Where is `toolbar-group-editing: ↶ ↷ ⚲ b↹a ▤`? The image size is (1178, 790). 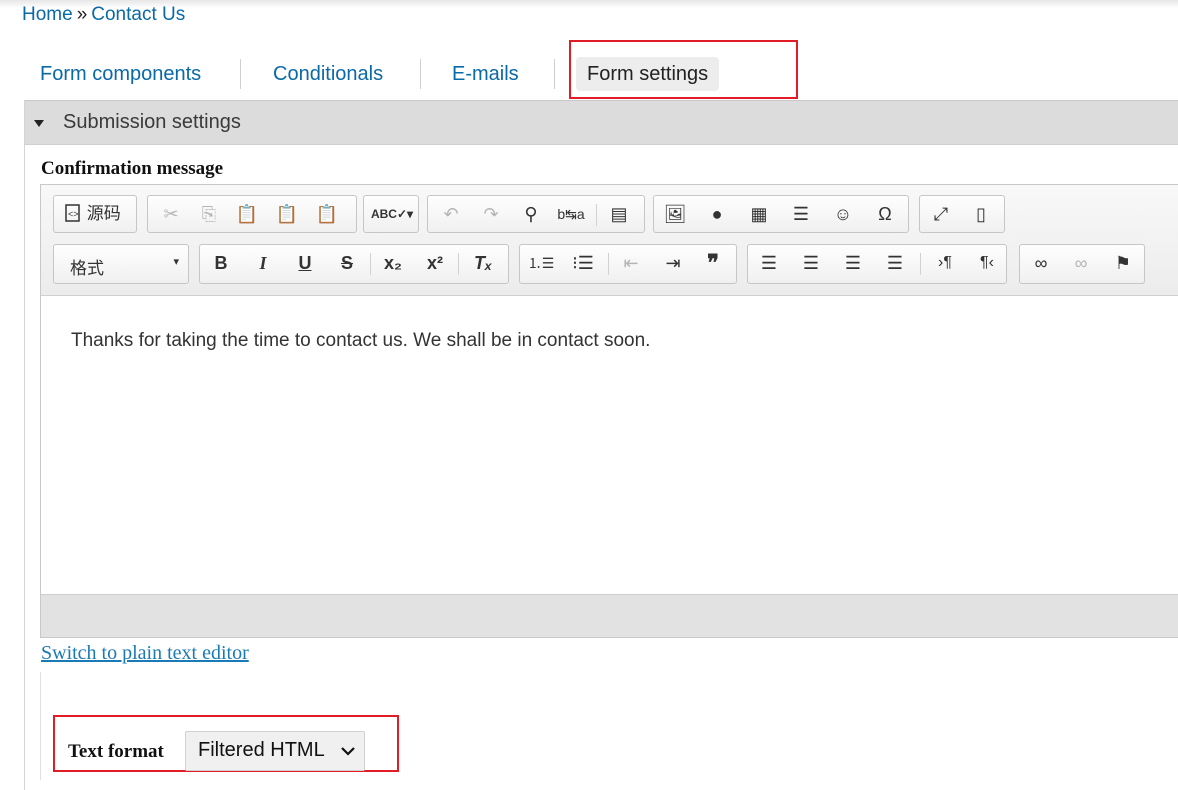 toolbar-group-editing: ↶ ↷ ⚲ b↹a ▤ is located at coordinates (536, 214).